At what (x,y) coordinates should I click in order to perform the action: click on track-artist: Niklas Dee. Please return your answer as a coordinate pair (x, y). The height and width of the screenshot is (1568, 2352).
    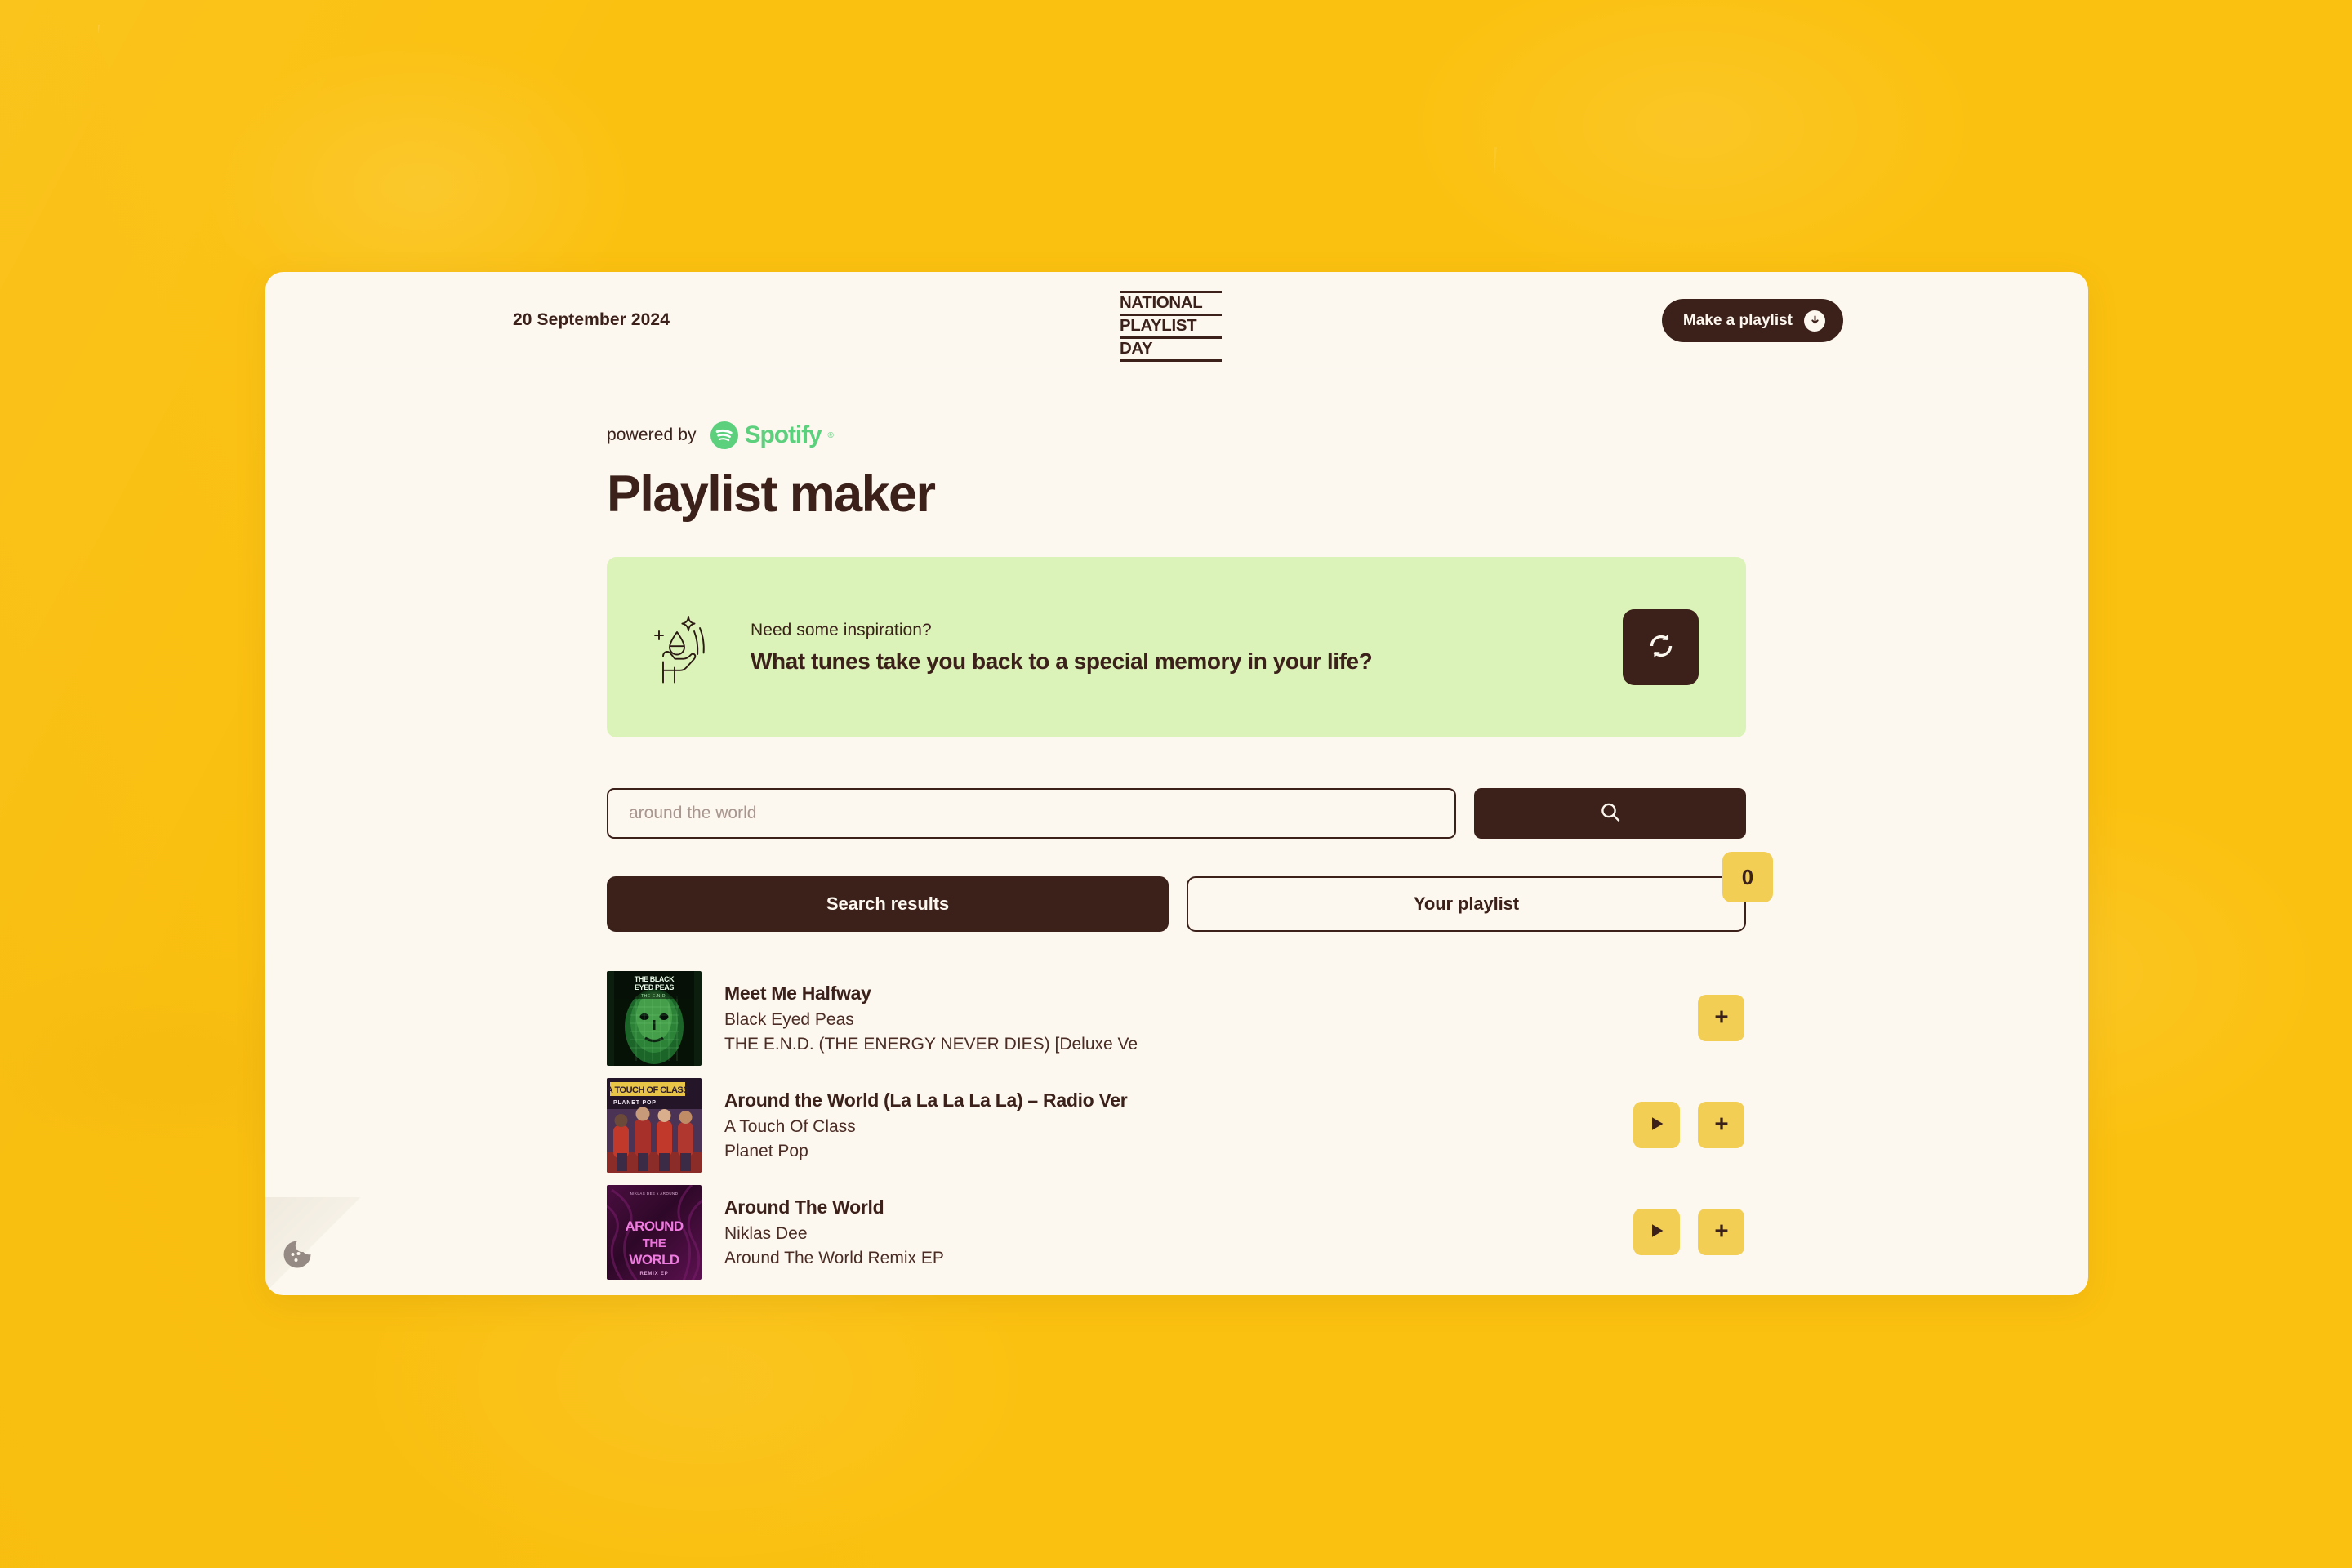
    Looking at the image, I should click on (766, 1233).